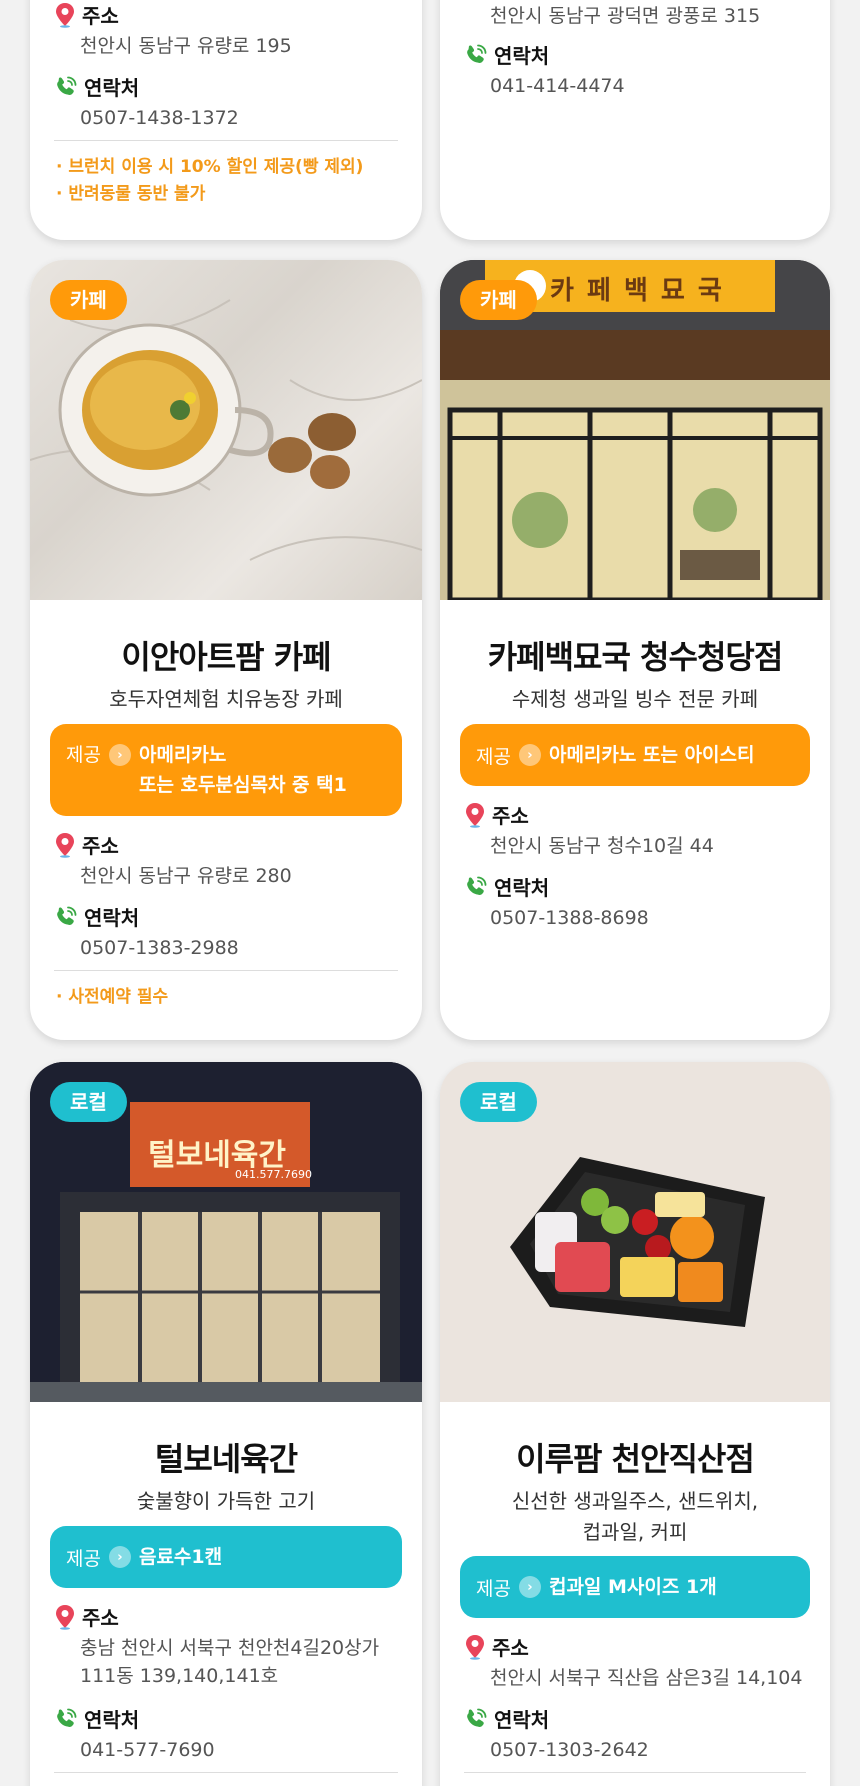 Image resolution: width=860 pixels, height=1786 pixels. I want to click on restaurant-sign-phone: 041.577.7690, so click(273, 1174).